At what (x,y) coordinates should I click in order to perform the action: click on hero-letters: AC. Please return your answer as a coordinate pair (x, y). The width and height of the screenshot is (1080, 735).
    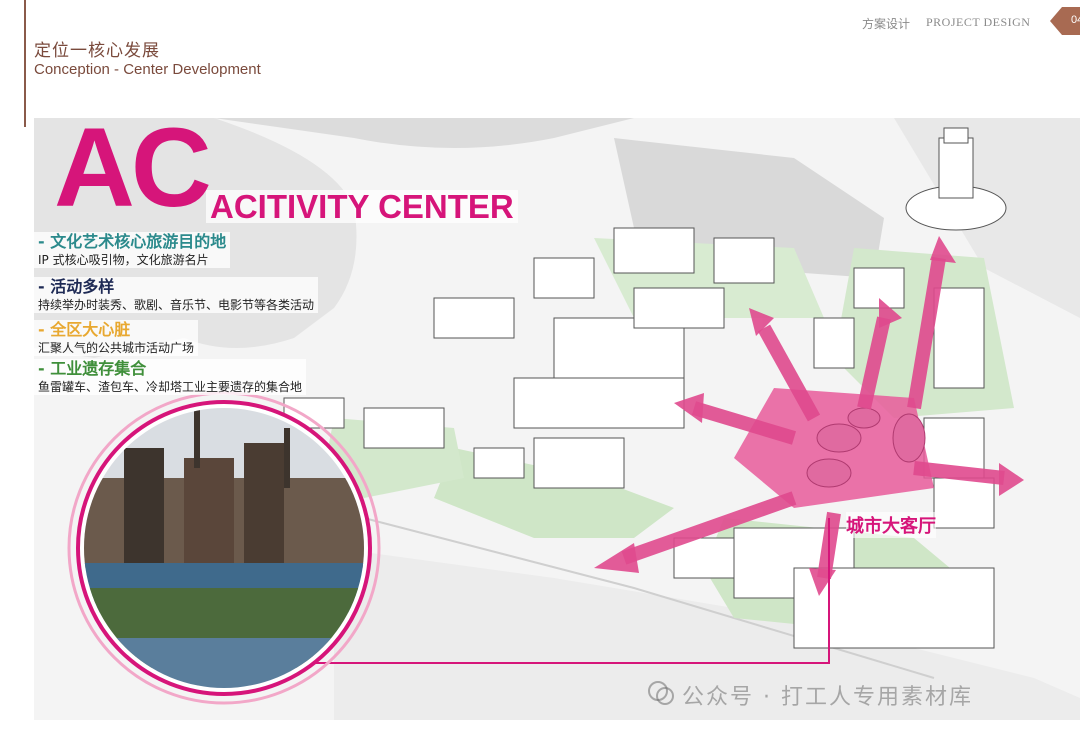
    Looking at the image, I should click on (133, 167).